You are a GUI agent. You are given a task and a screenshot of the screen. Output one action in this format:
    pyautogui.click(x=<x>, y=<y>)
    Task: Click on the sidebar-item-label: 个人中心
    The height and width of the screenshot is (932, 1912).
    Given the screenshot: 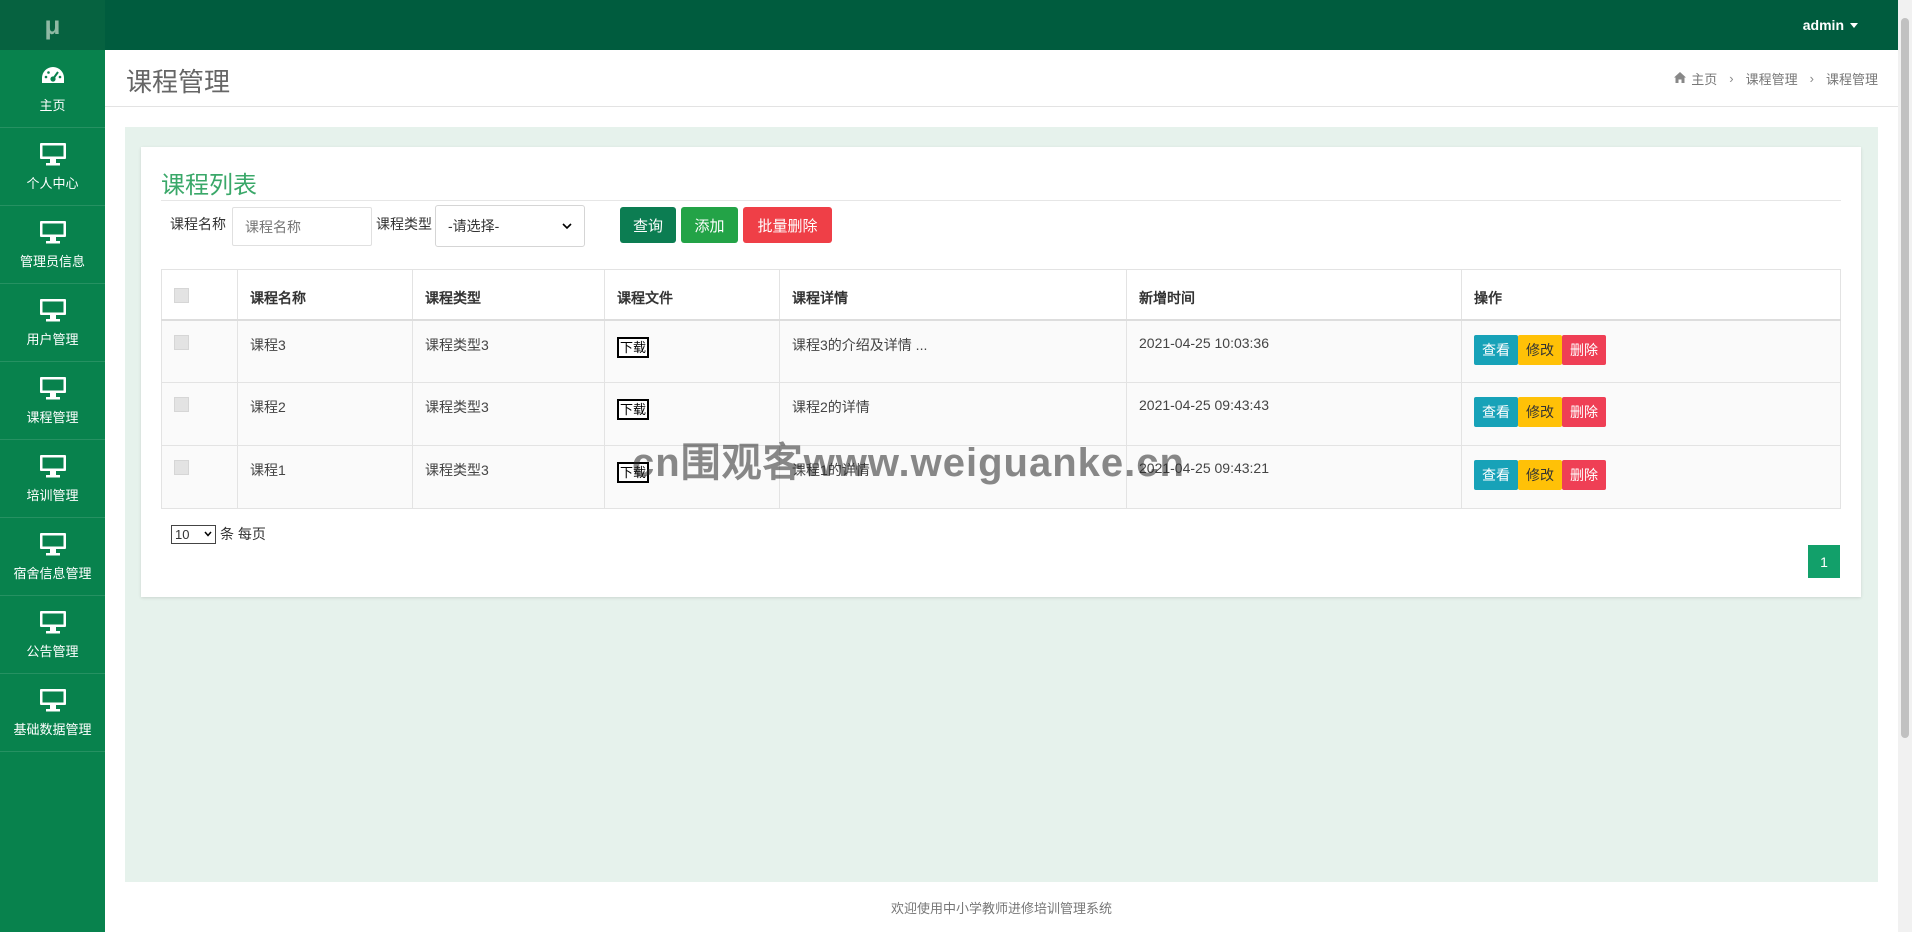 What is the action you would take?
    pyautogui.click(x=52, y=183)
    